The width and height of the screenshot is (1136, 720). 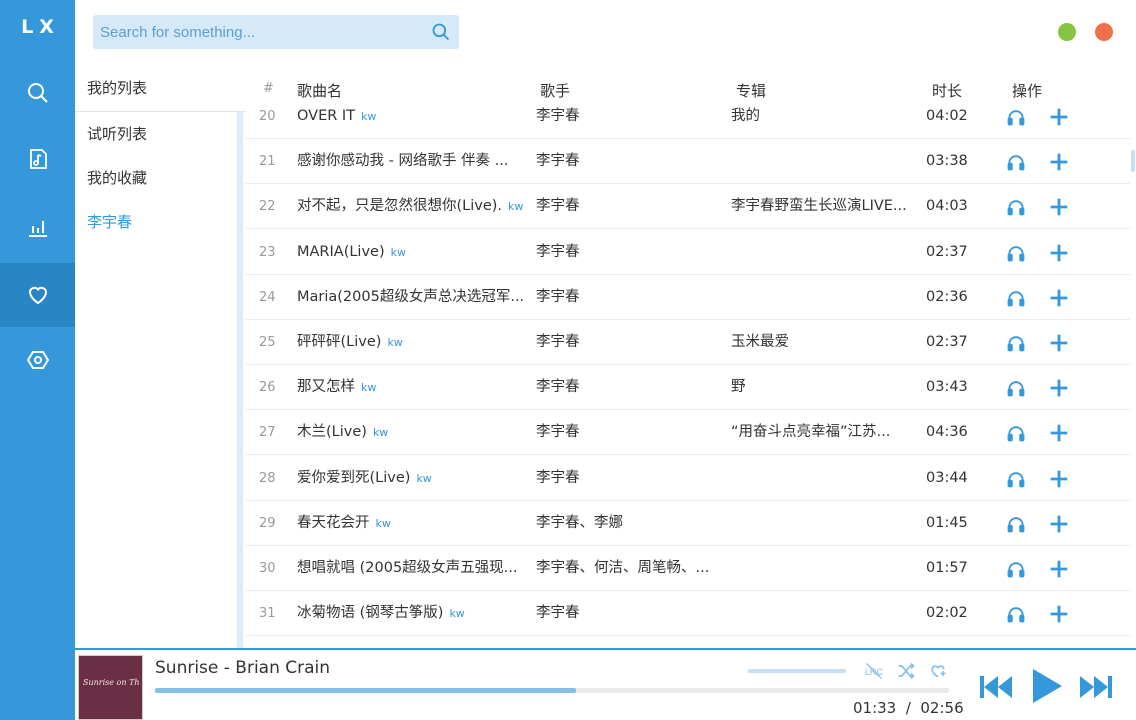 What do you see at coordinates (160, 178) in the screenshot?
I see `playlist-item-favorites: 我的收藏` at bounding box center [160, 178].